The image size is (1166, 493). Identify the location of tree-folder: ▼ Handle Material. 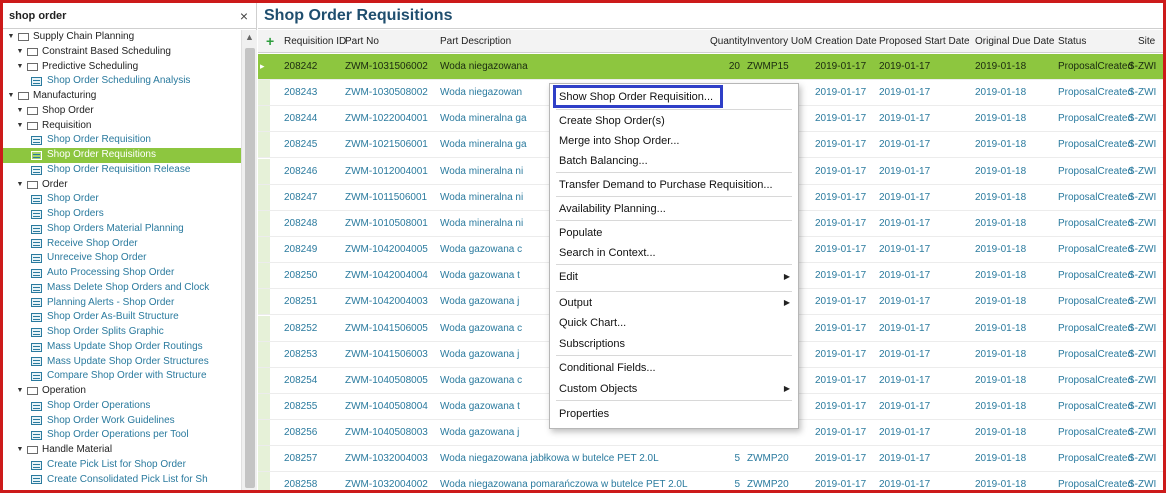
(122, 450).